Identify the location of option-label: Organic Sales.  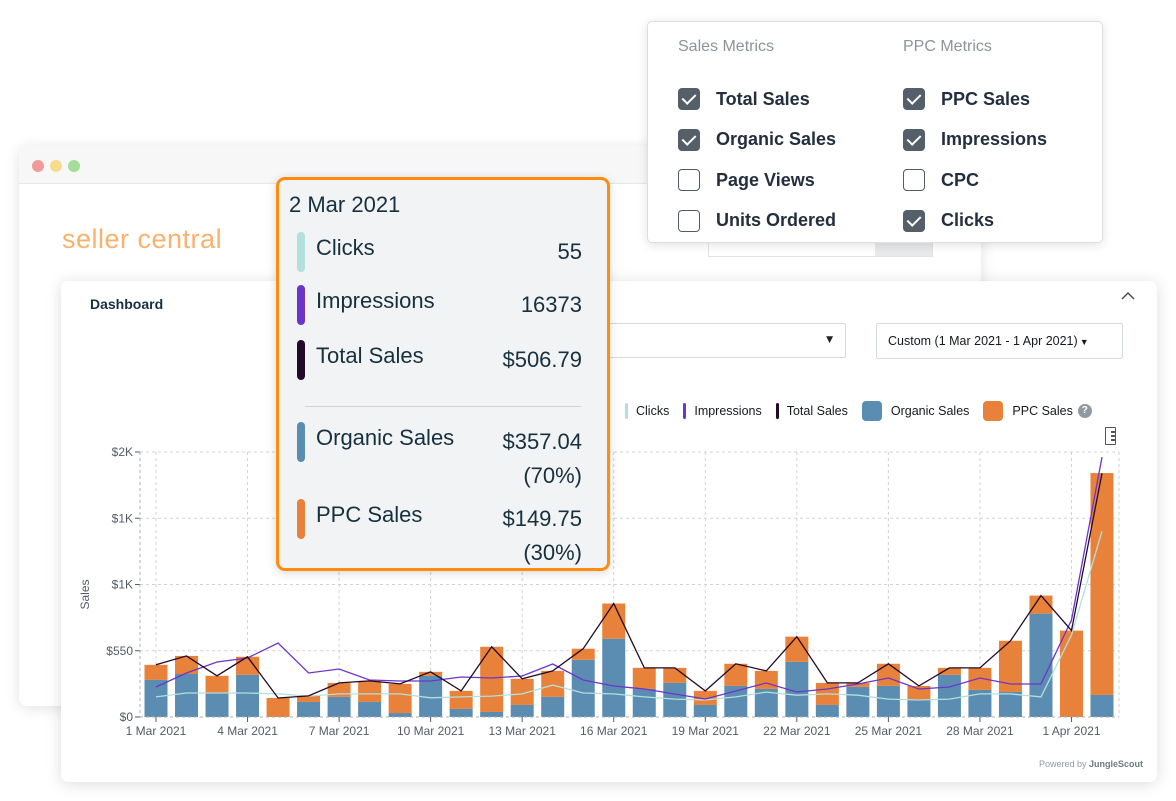
(776, 139).